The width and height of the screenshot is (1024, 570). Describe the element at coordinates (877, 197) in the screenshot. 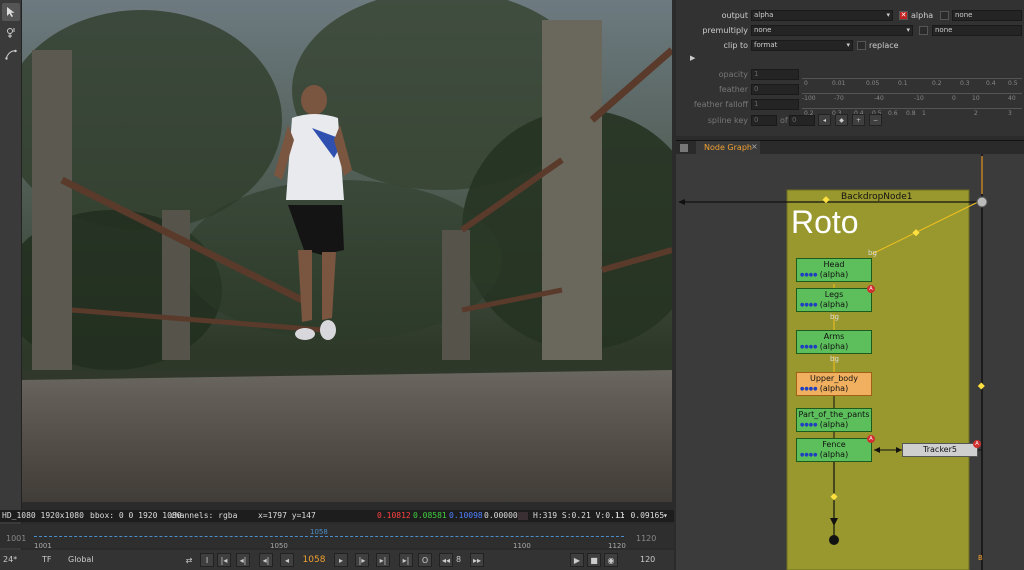

I see `backdrop-label: BackdropNode1` at that location.